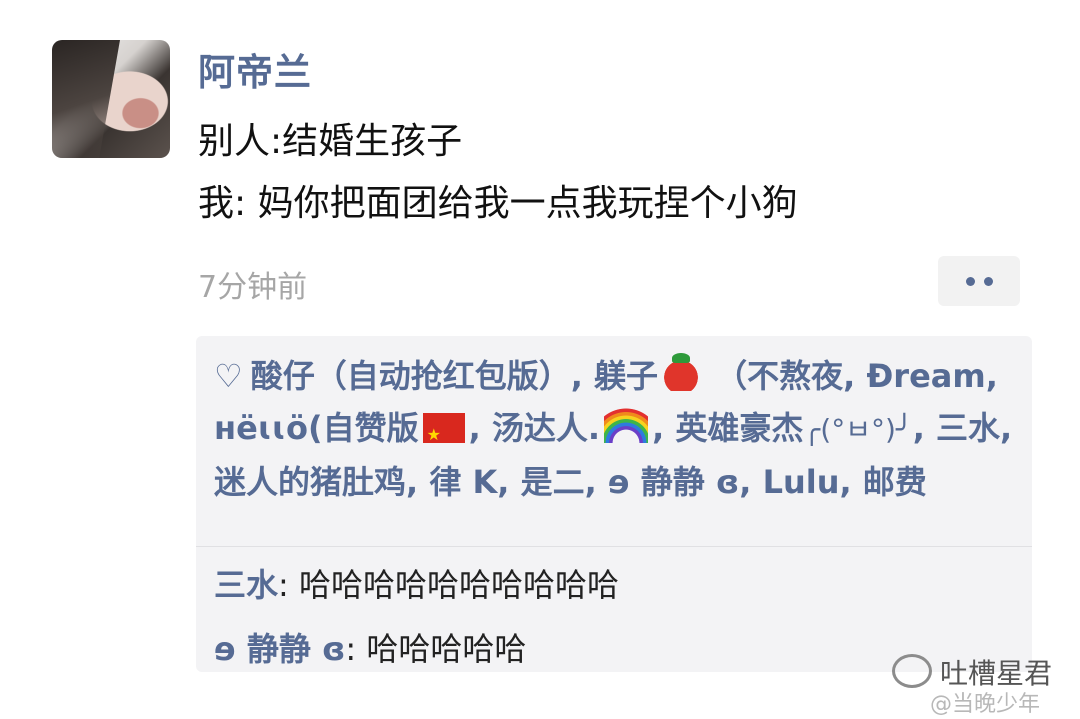  What do you see at coordinates (330, 141) in the screenshot?
I see `post-text-line-1: 别人:结婚生孩子` at bounding box center [330, 141].